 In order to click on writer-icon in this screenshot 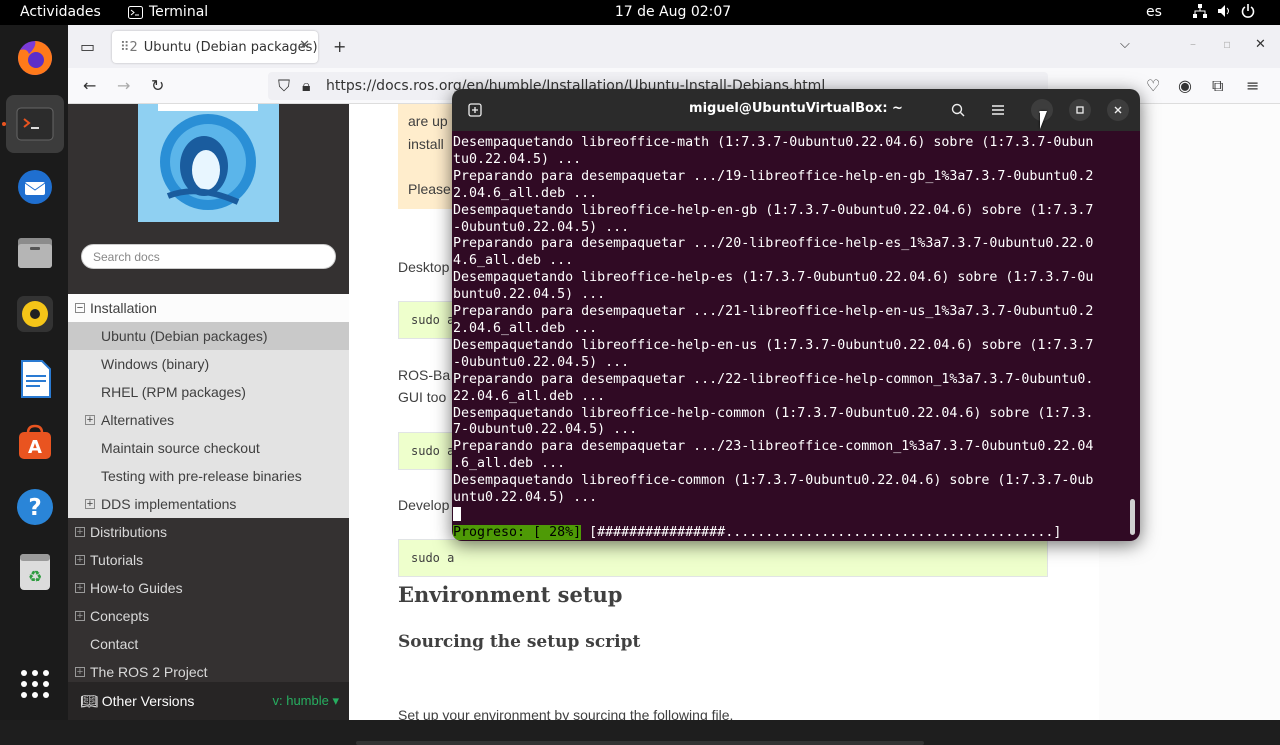, I will do `click(35, 379)`.